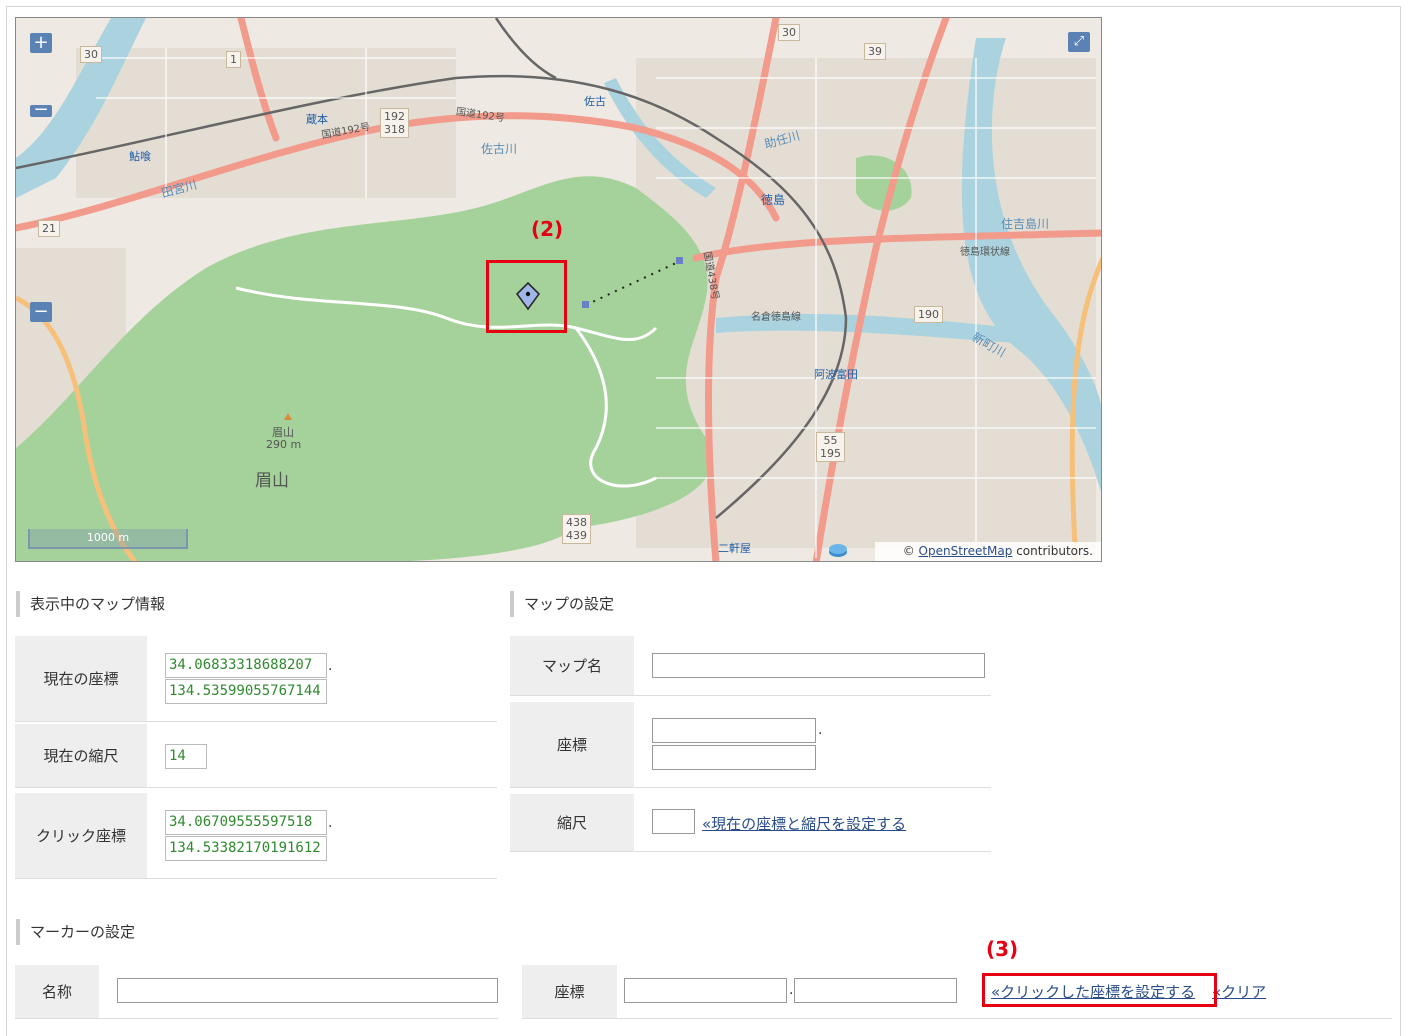  I want to click on map-label-sumiyoshijimagawa: 住吉島川, so click(1025, 224).